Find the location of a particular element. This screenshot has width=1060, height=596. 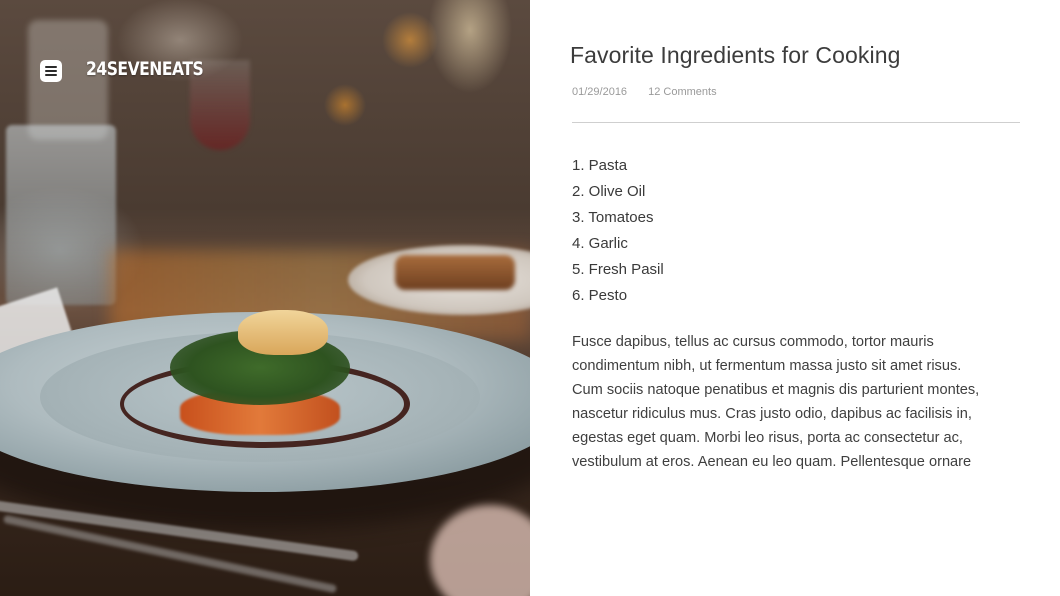

hero-background-food is located at coordinates (455, 272).